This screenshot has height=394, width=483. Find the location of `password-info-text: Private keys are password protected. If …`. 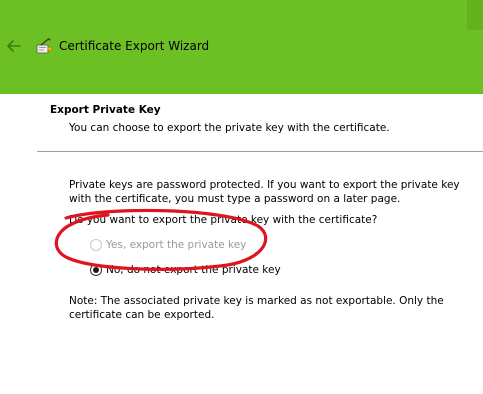

password-info-text: Private keys are password protected. If … is located at coordinates (264, 192).